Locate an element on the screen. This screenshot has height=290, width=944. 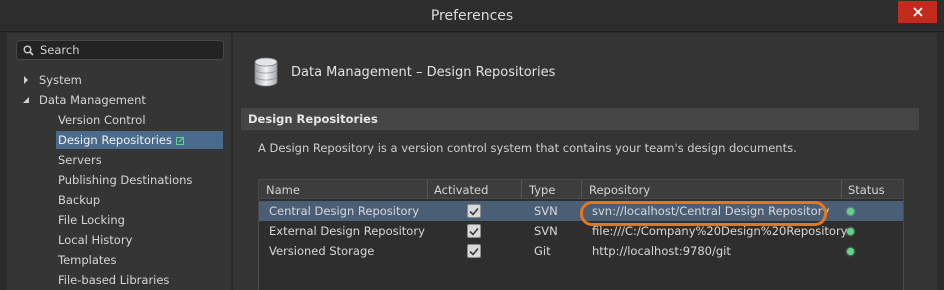
column-header-status: Status is located at coordinates (866, 190).